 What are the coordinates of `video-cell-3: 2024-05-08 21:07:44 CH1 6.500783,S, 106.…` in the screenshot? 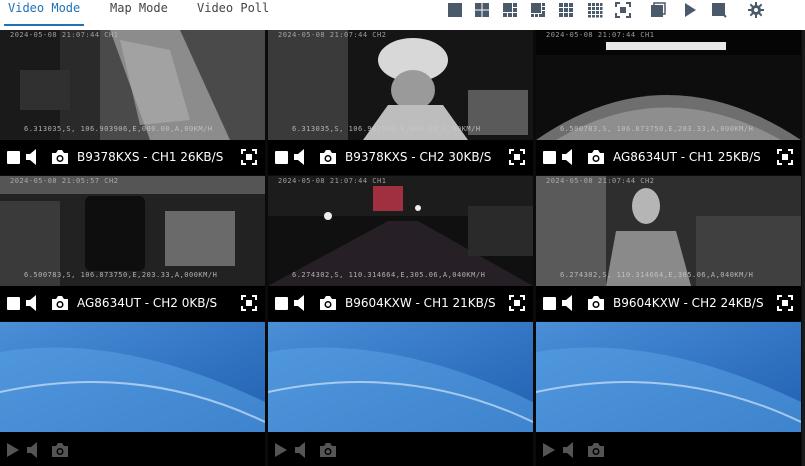 It's located at (668, 102).